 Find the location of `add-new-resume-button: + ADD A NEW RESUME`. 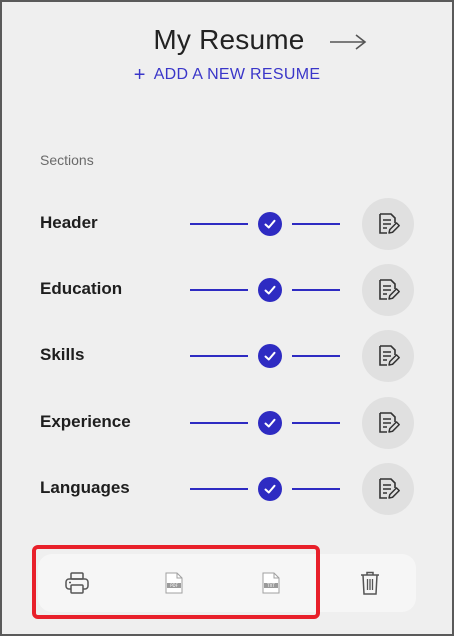

add-new-resume-button: + ADD A NEW RESUME is located at coordinates (227, 75).